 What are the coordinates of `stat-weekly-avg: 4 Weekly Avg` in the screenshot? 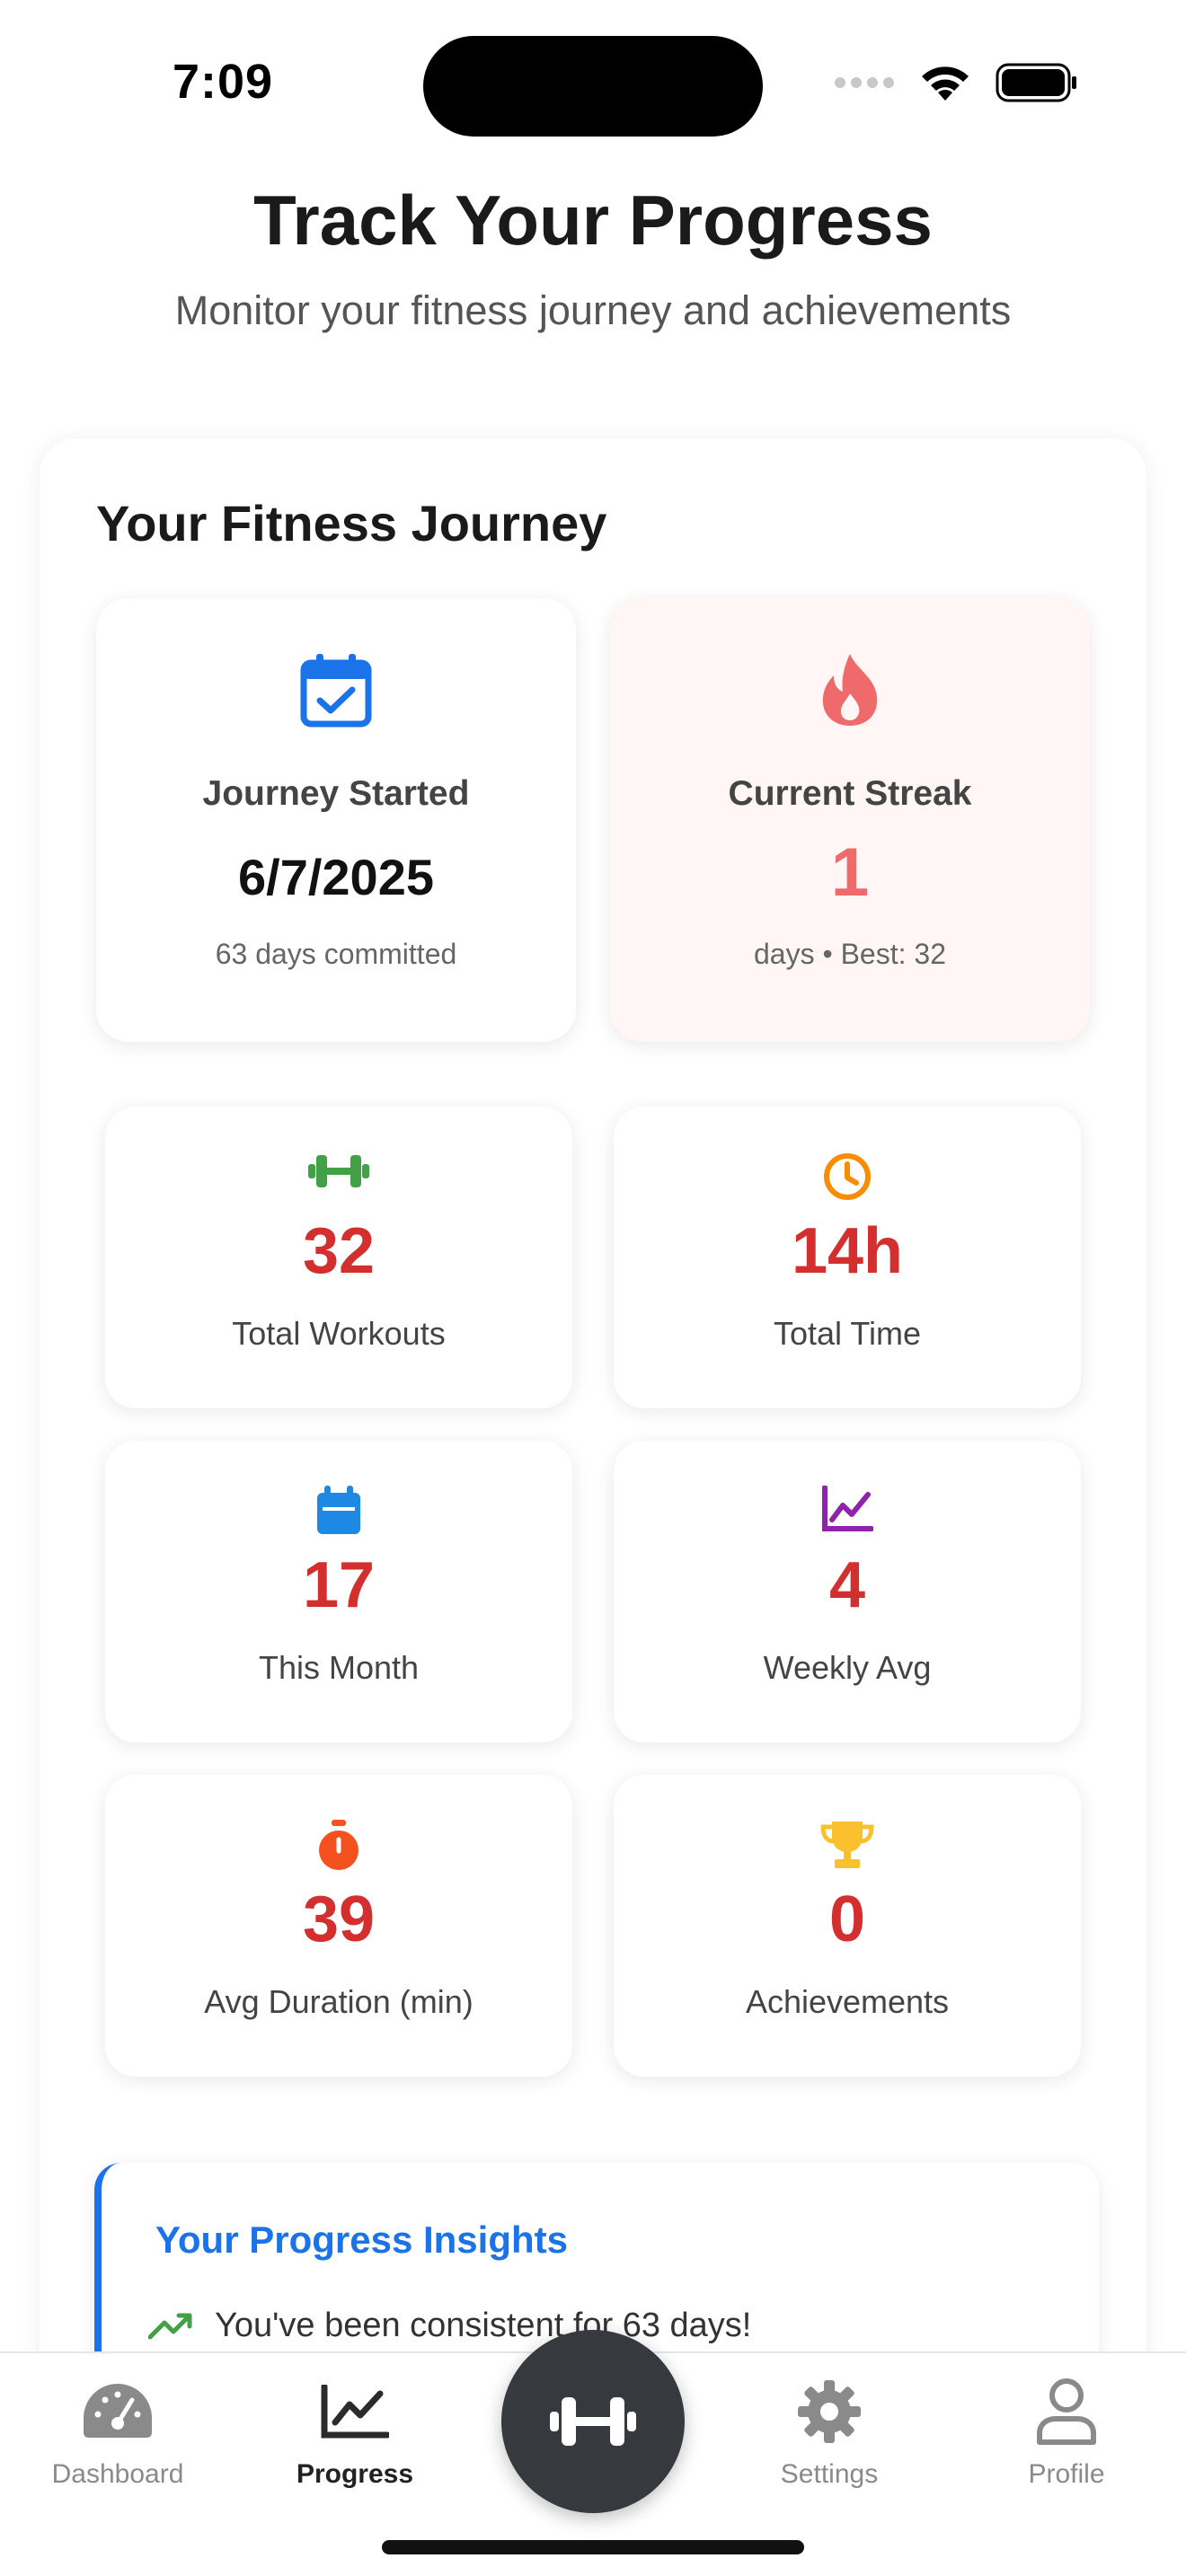 It's located at (847, 1591).